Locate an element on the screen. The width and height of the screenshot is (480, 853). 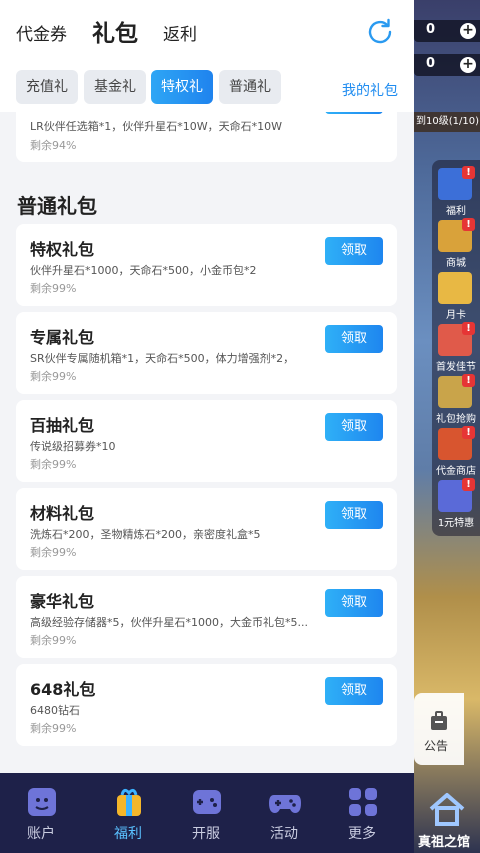
side-item-label: 礼包抢购 is located at coordinates (456, 419).